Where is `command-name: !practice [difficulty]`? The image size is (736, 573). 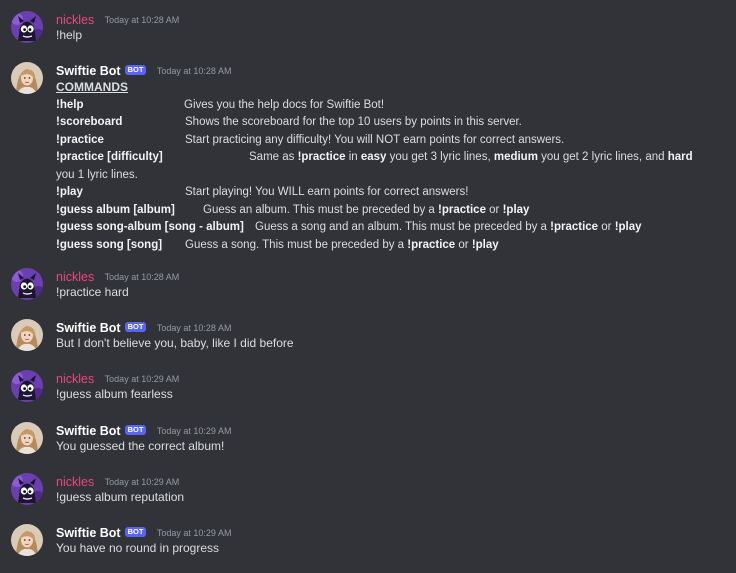 command-name: !practice [difficulty] is located at coordinates (109, 157).